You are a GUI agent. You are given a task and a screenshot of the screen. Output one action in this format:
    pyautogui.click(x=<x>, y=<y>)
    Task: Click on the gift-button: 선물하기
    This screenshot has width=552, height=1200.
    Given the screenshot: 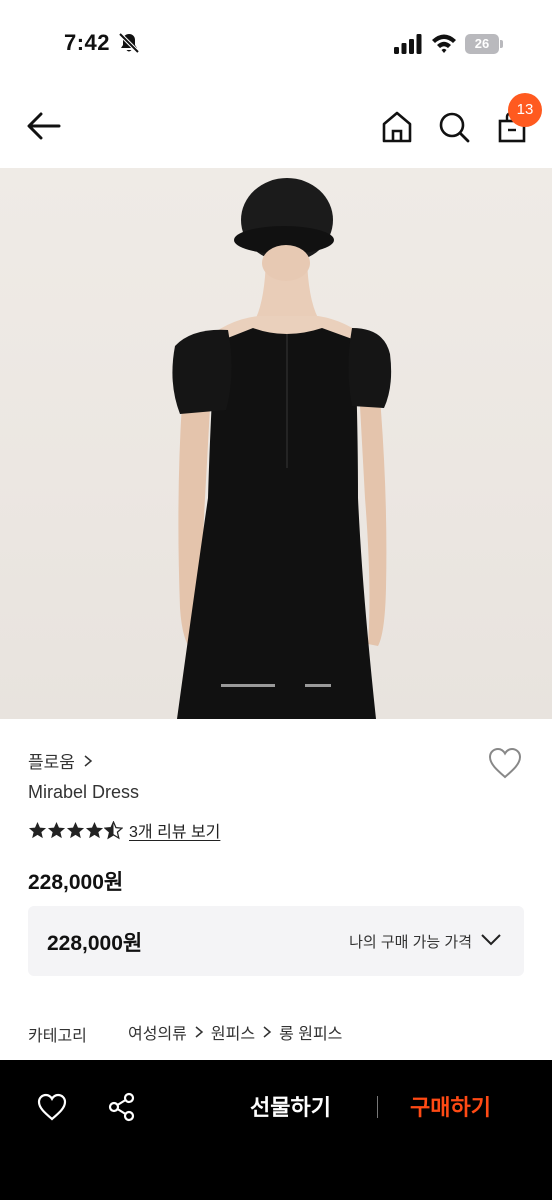 What is the action you would take?
    pyautogui.click(x=290, y=1106)
    